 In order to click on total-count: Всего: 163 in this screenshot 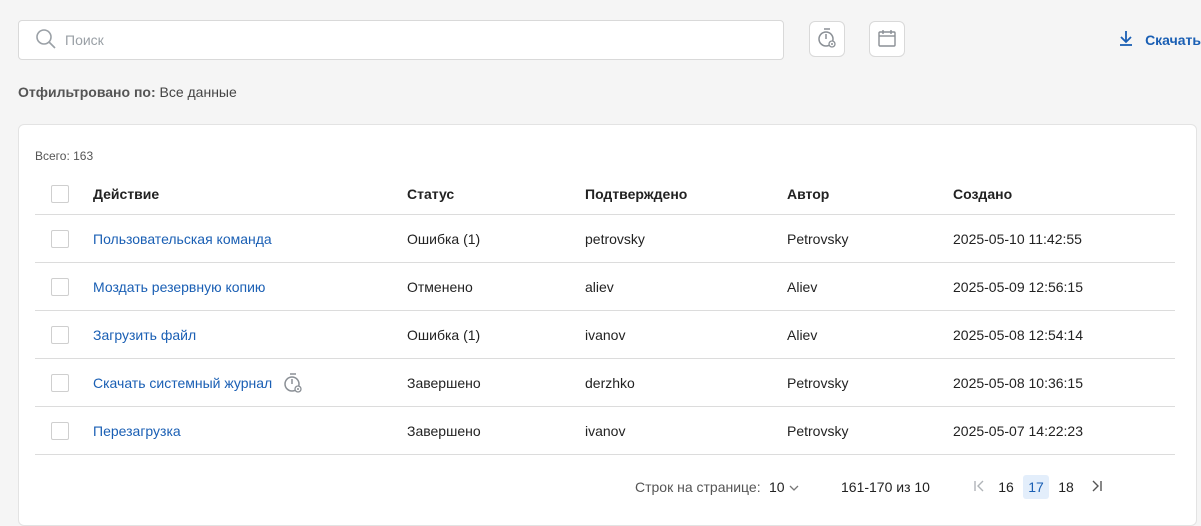, I will do `click(64, 156)`.